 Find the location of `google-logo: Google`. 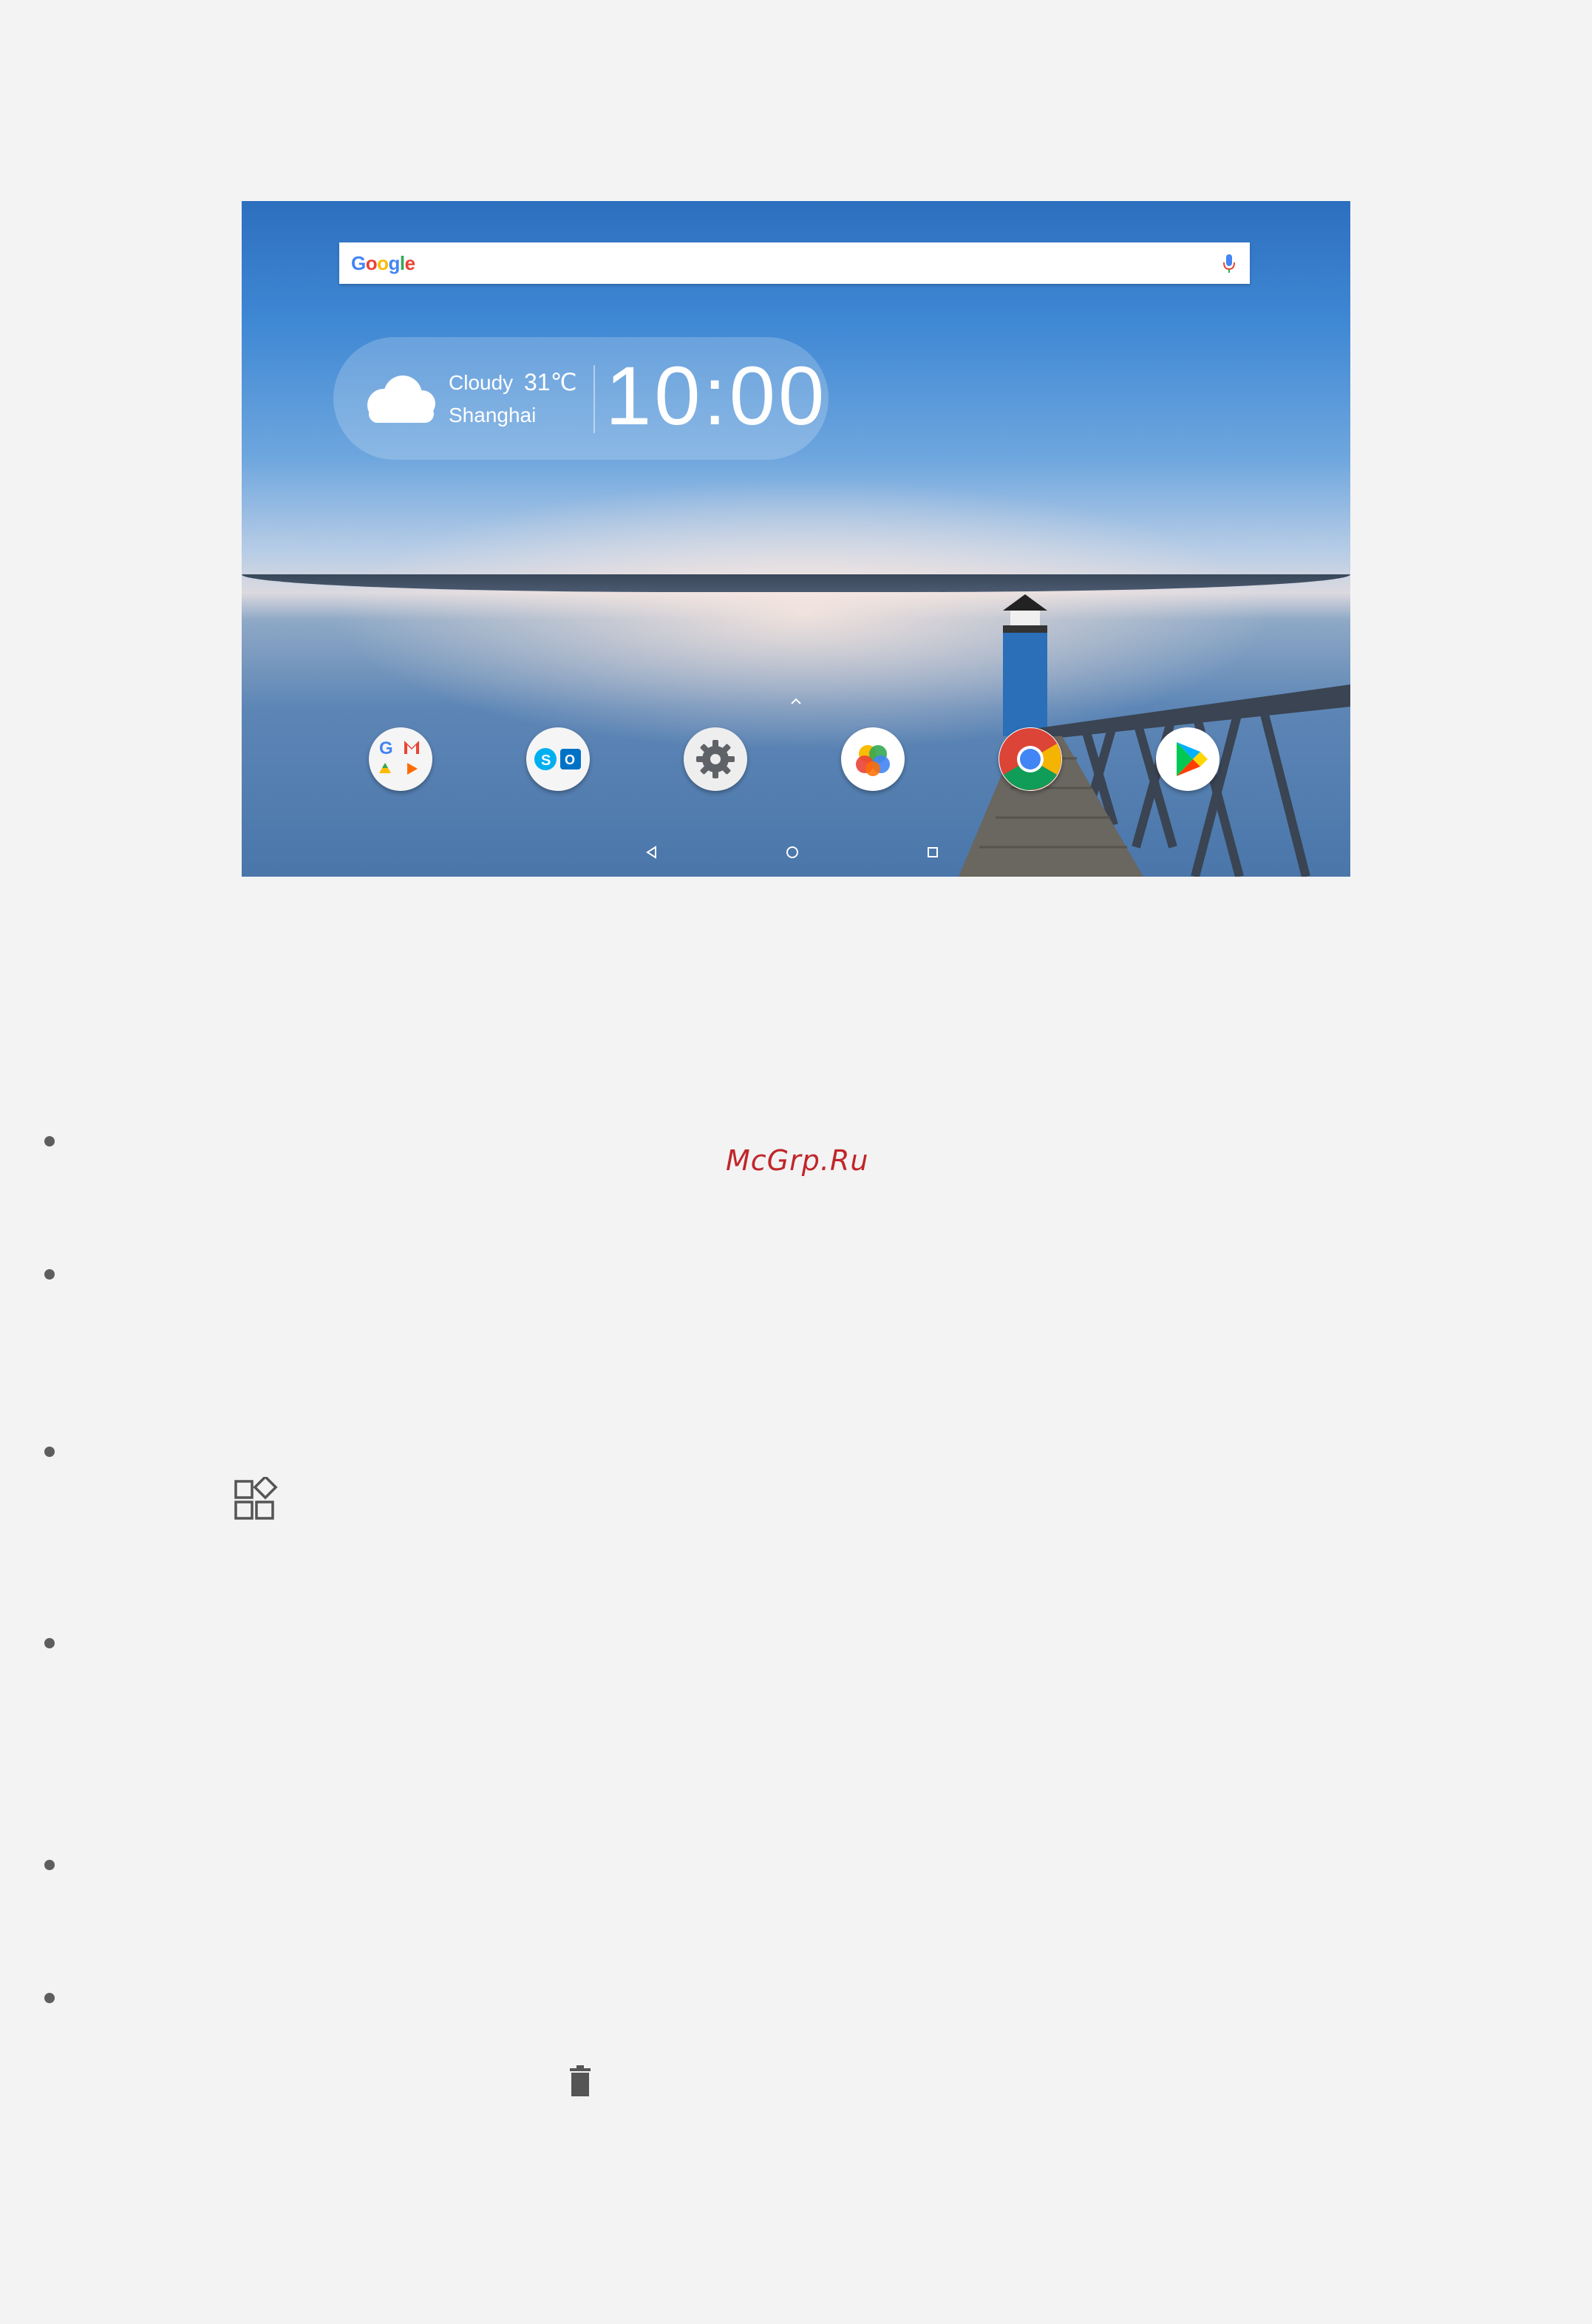

google-logo: Google is located at coordinates (383, 263).